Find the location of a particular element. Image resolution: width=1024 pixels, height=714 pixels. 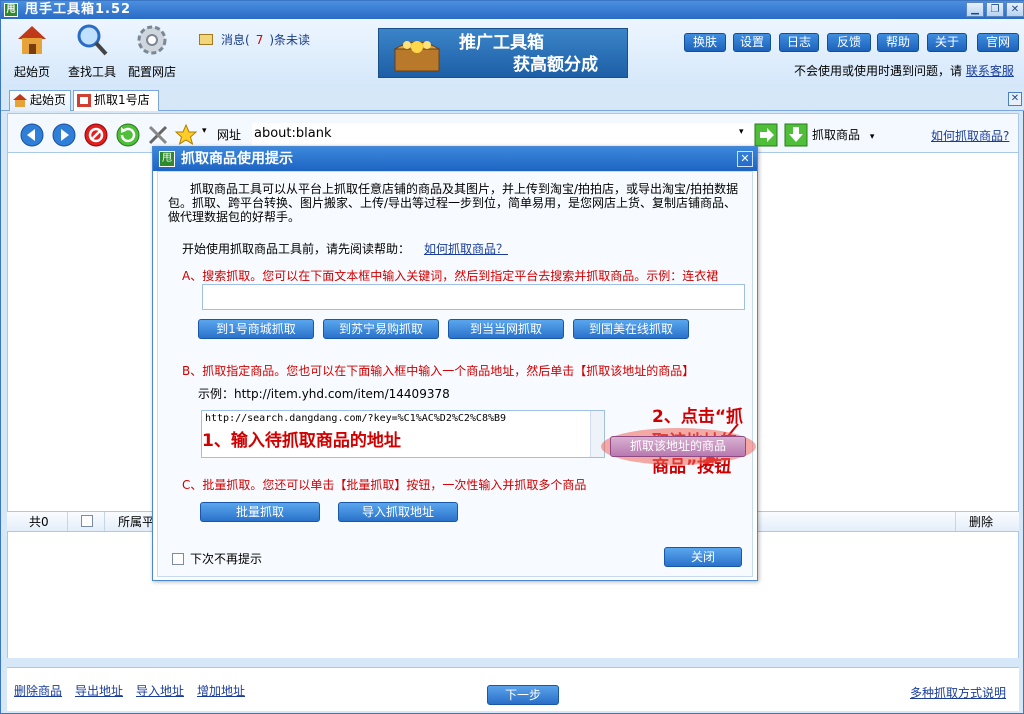

gear-icon is located at coordinates (152, 40).